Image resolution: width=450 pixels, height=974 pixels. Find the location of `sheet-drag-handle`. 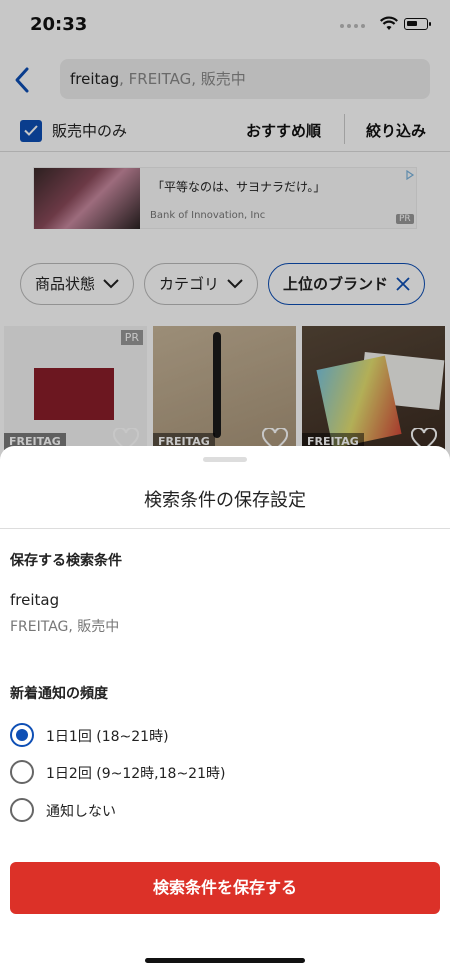

sheet-drag-handle is located at coordinates (225, 459).